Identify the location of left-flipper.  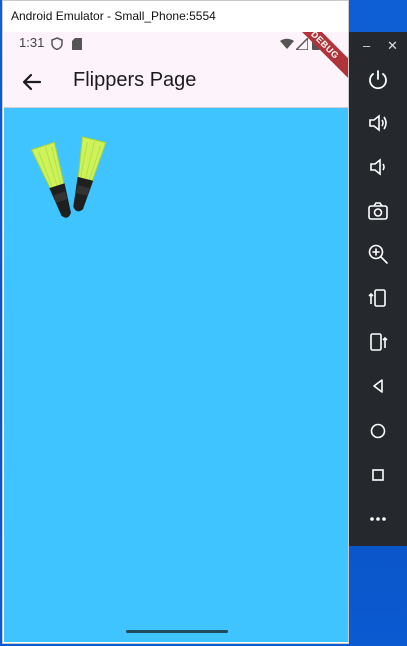
(50, 179).